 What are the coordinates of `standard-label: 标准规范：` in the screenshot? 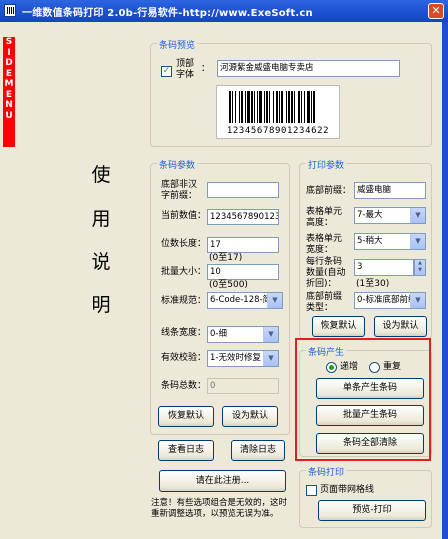 It's located at (184, 301).